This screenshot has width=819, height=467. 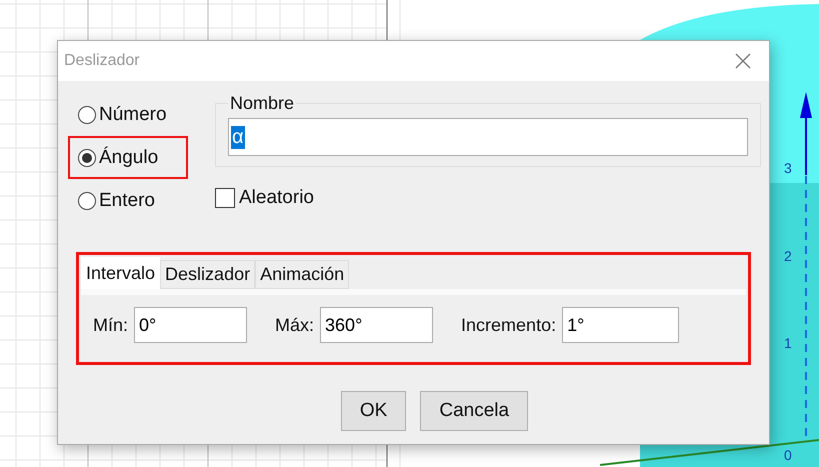 What do you see at coordinates (377, 325) in the screenshot?
I see `input-field: 360°` at bounding box center [377, 325].